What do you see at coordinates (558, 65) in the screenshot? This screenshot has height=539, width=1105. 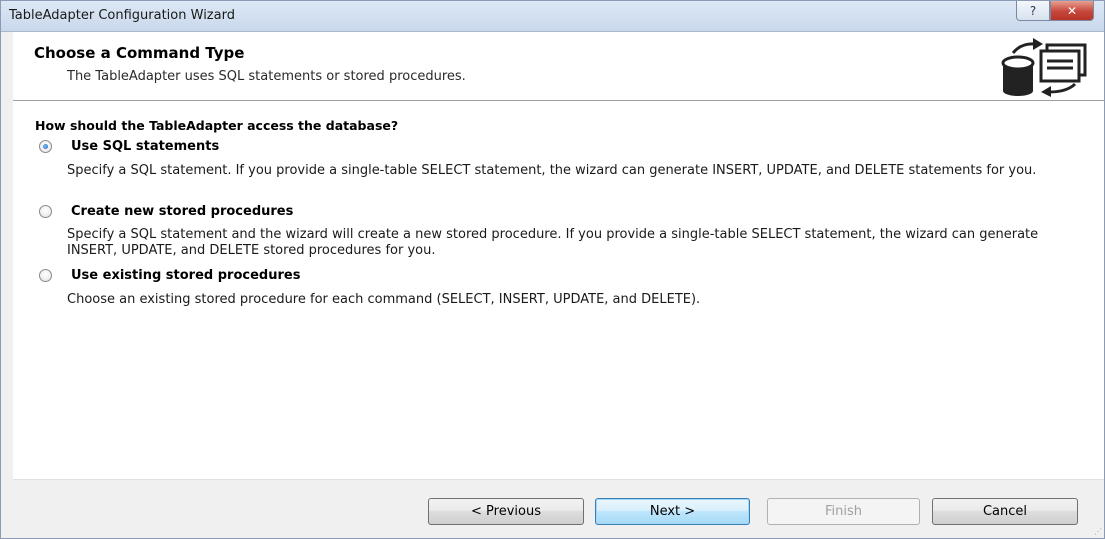 I see `wizard-header` at bounding box center [558, 65].